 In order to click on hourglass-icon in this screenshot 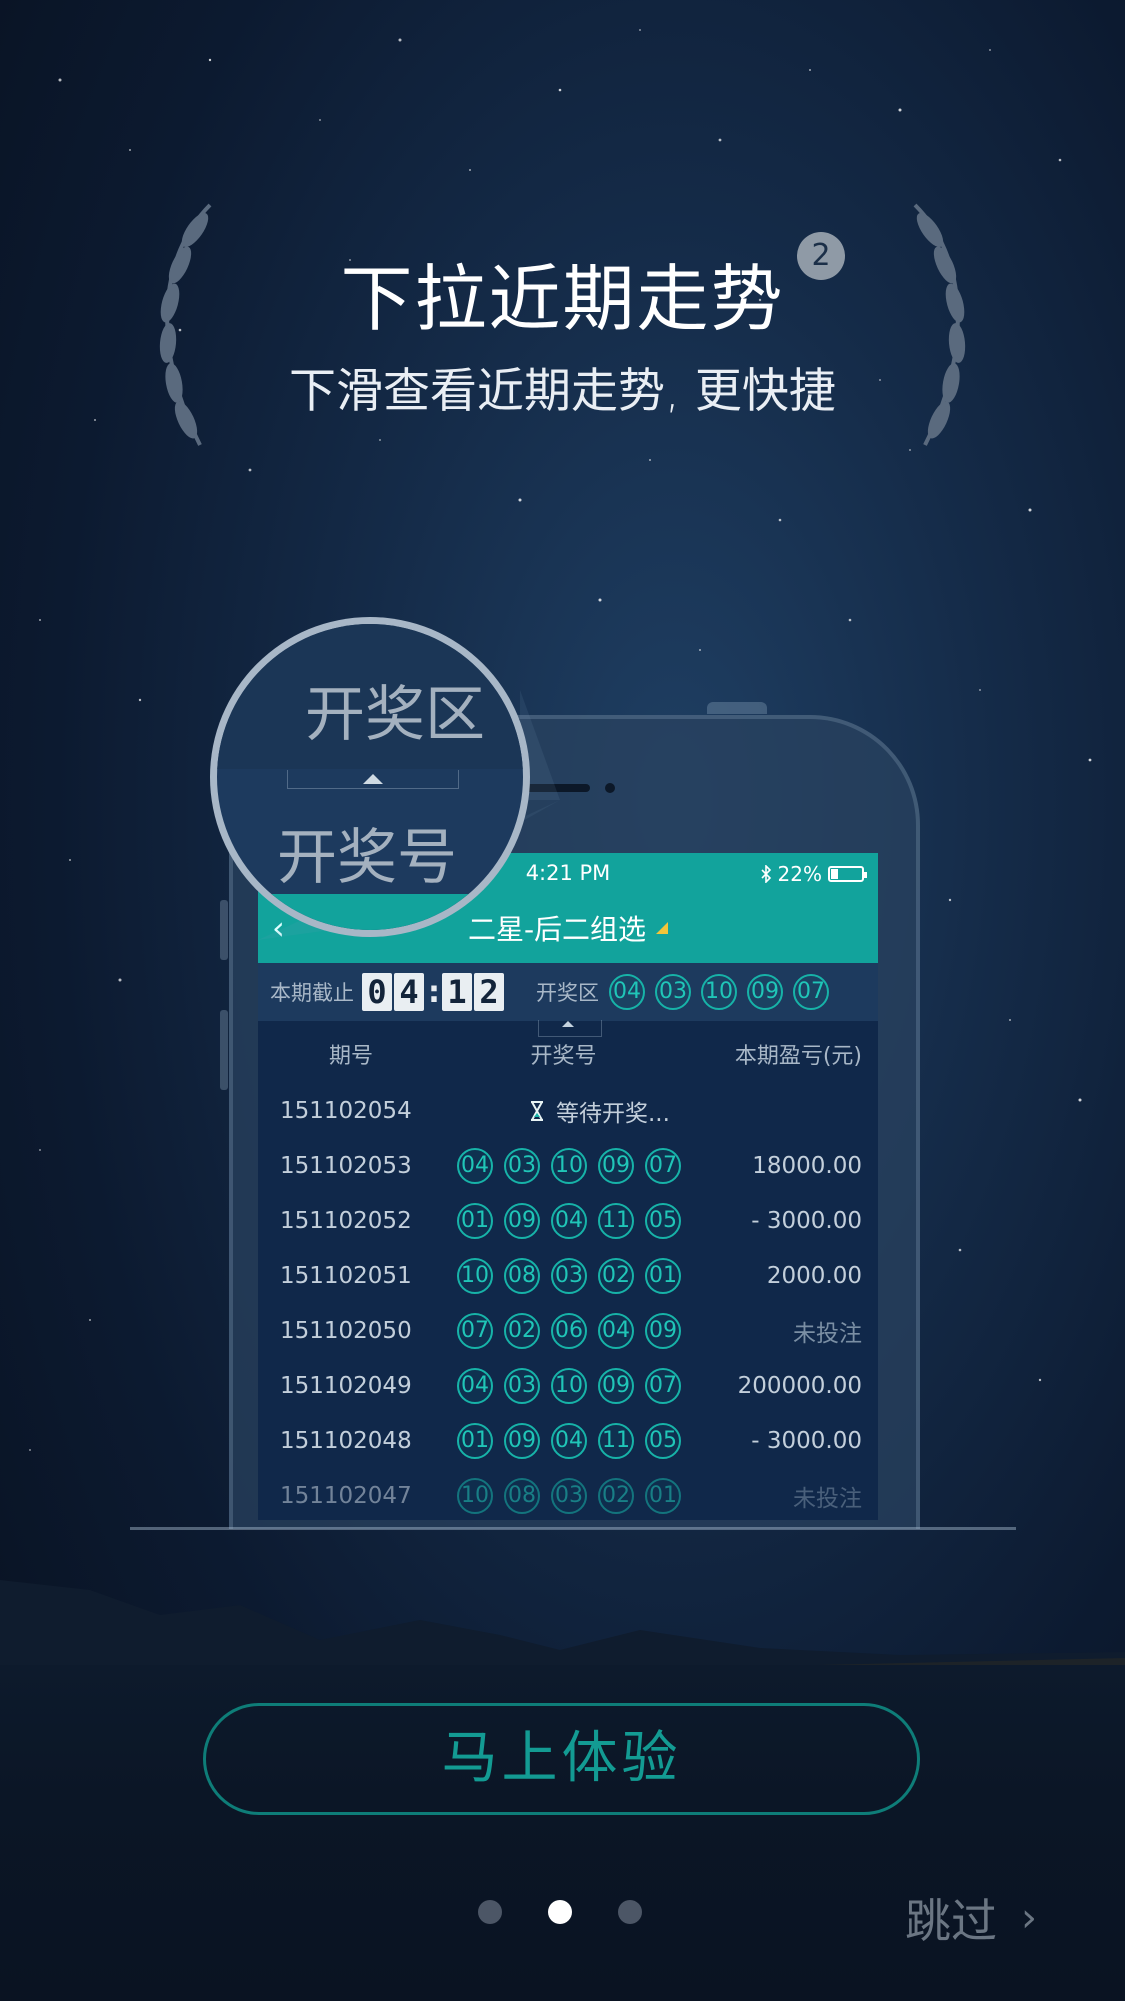, I will do `click(537, 1110)`.